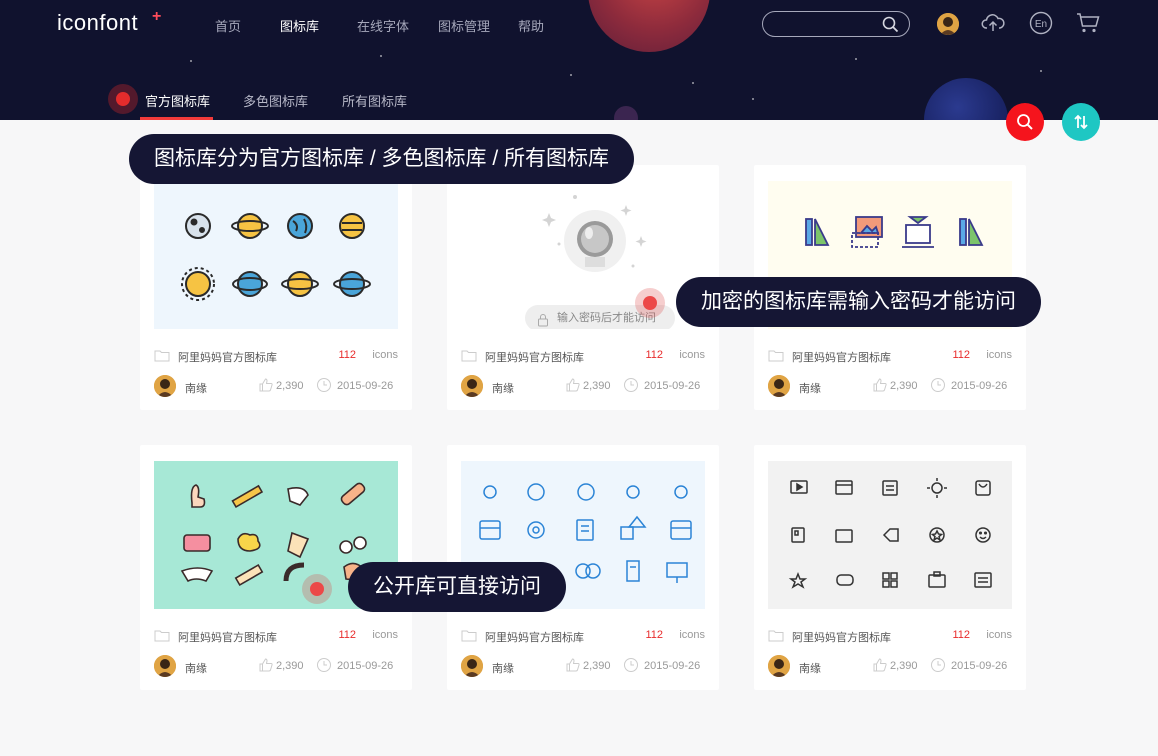 The image size is (1158, 756). What do you see at coordinates (157, 16) in the screenshot?
I see `logo-plus-mark: +` at bounding box center [157, 16].